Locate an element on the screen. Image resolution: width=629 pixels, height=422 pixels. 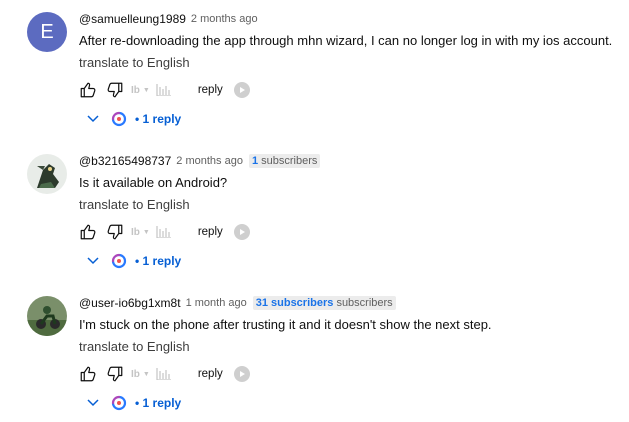
avatar: E is located at coordinates (47, 32).